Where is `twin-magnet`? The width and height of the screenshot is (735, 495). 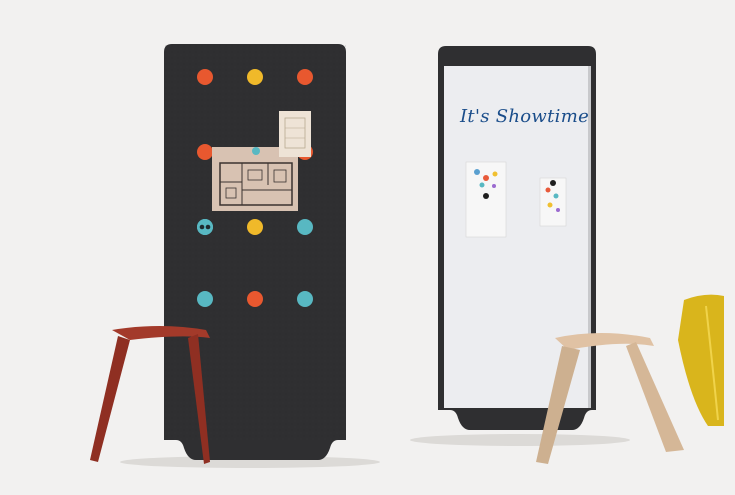 twin-magnet is located at coordinates (205, 227).